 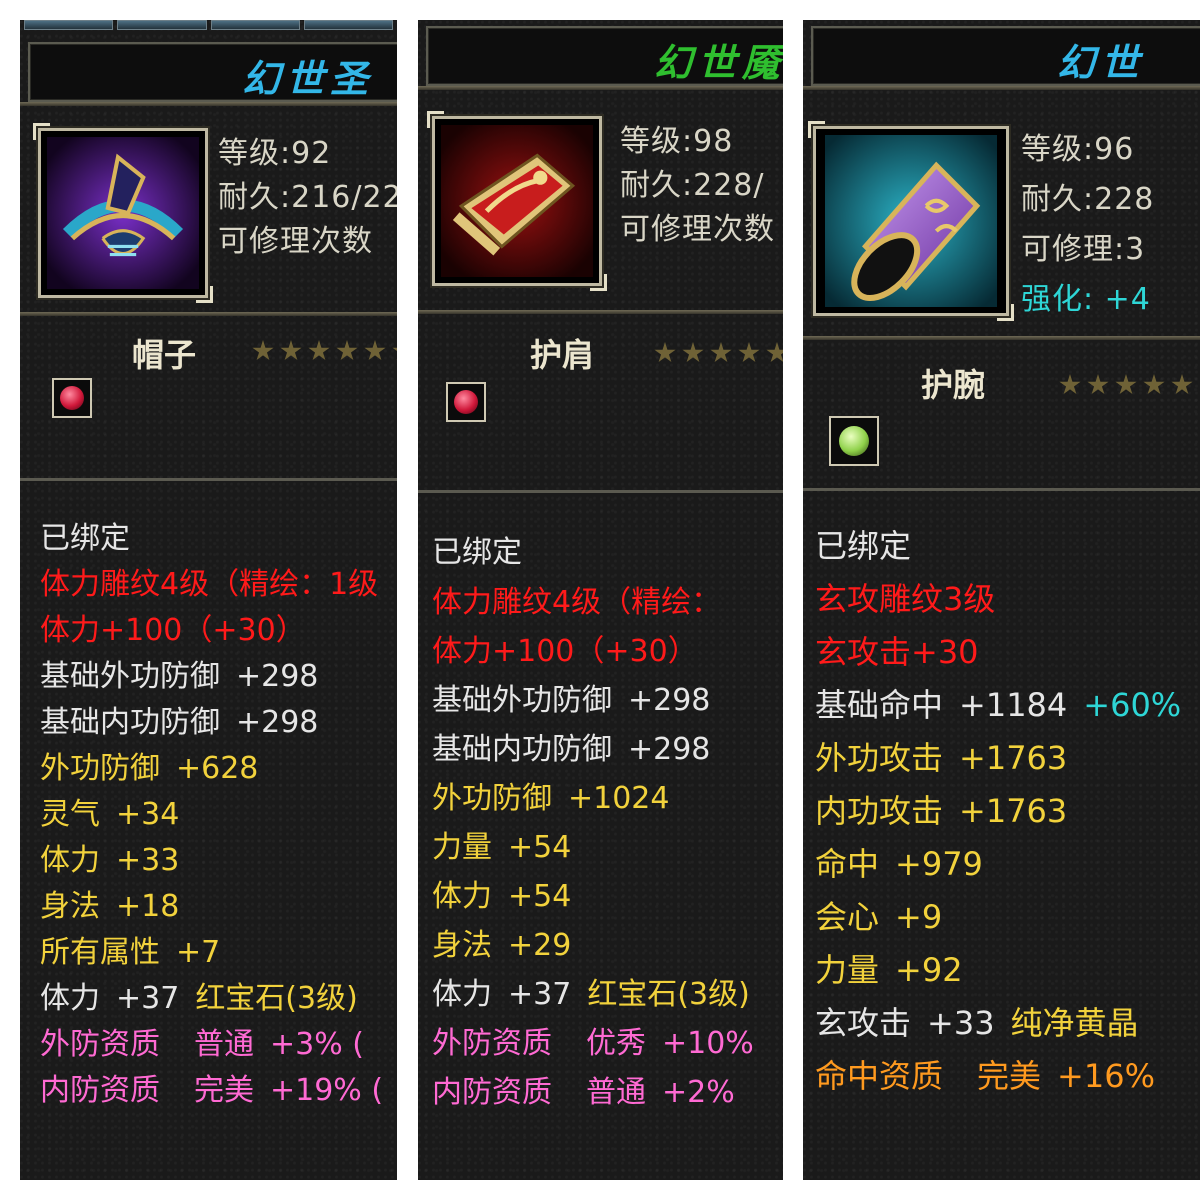 What do you see at coordinates (899, 864) in the screenshot?
I see `attr-line: 命中 +979` at bounding box center [899, 864].